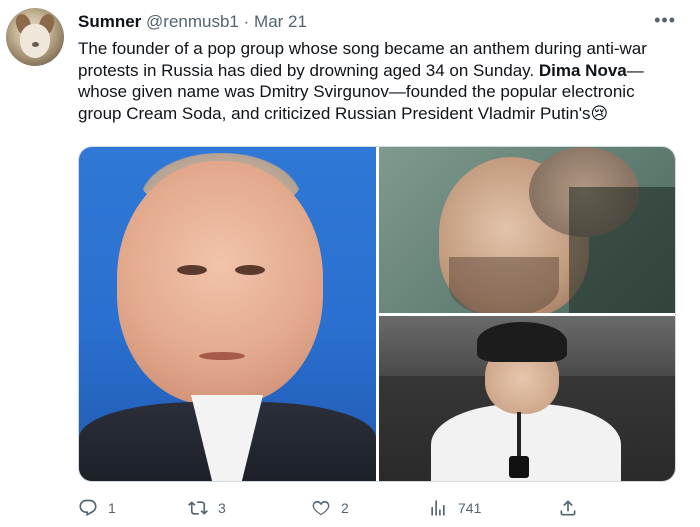  What do you see at coordinates (222, 508) in the screenshot?
I see `retweet-count: 3` at bounding box center [222, 508].